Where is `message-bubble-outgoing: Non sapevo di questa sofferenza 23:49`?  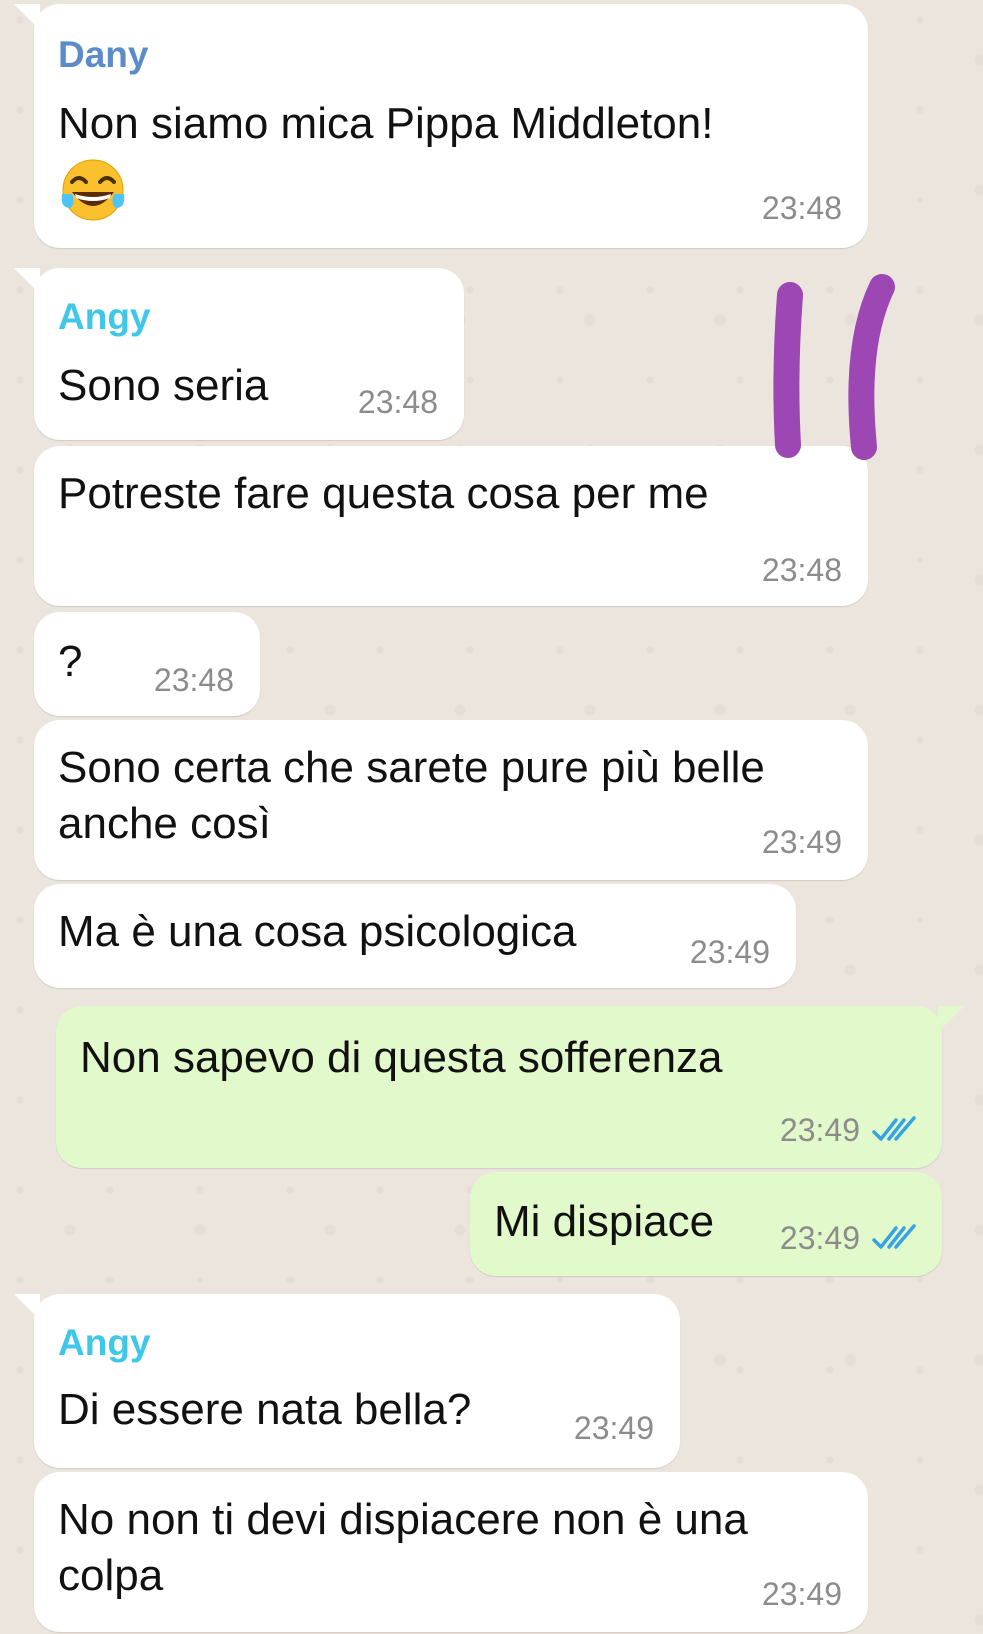
message-bubble-outgoing: Non sapevo di questa sofferenza 23:49 is located at coordinates (499, 1087).